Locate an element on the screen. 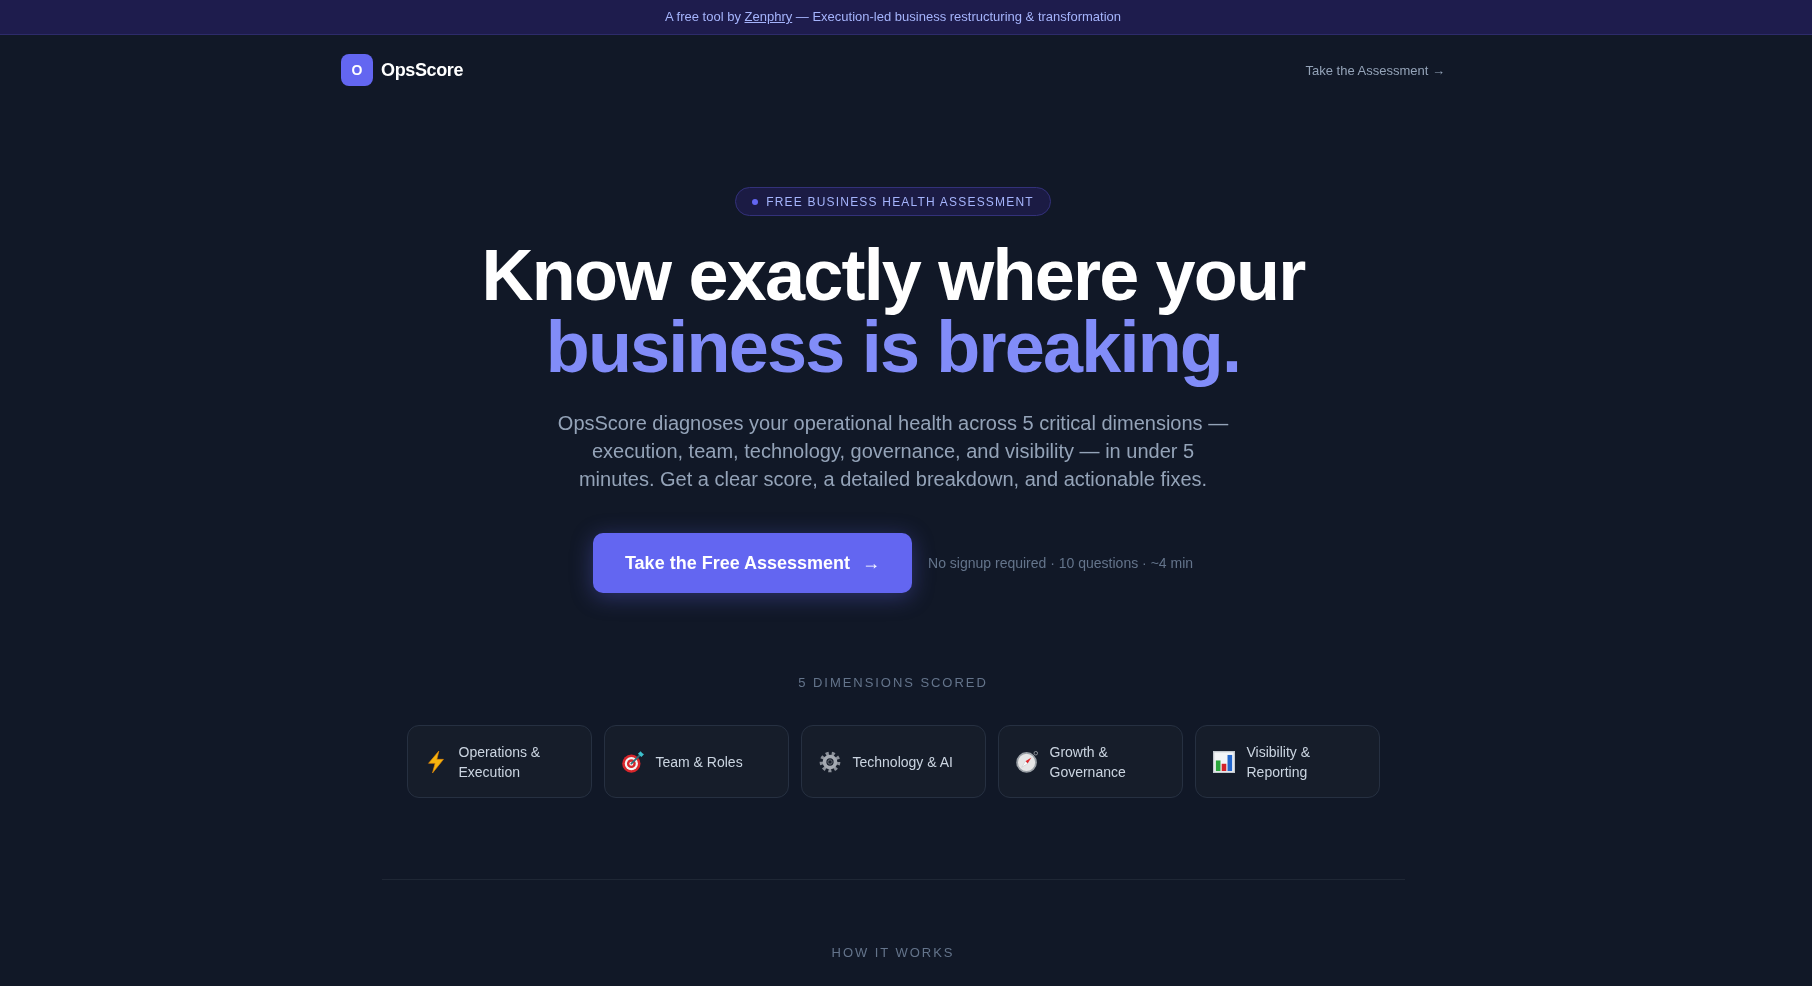 Image resolution: width=1812 pixels, height=986 pixels. hero-description: OpsScore diagnoses your operational health across 5 critical dimensions — execution, team, technology, governance, and visibility — in under 5 minutes. Get a clear score, a detailed breakdown, and actionable fixes. is located at coordinates (893, 451).